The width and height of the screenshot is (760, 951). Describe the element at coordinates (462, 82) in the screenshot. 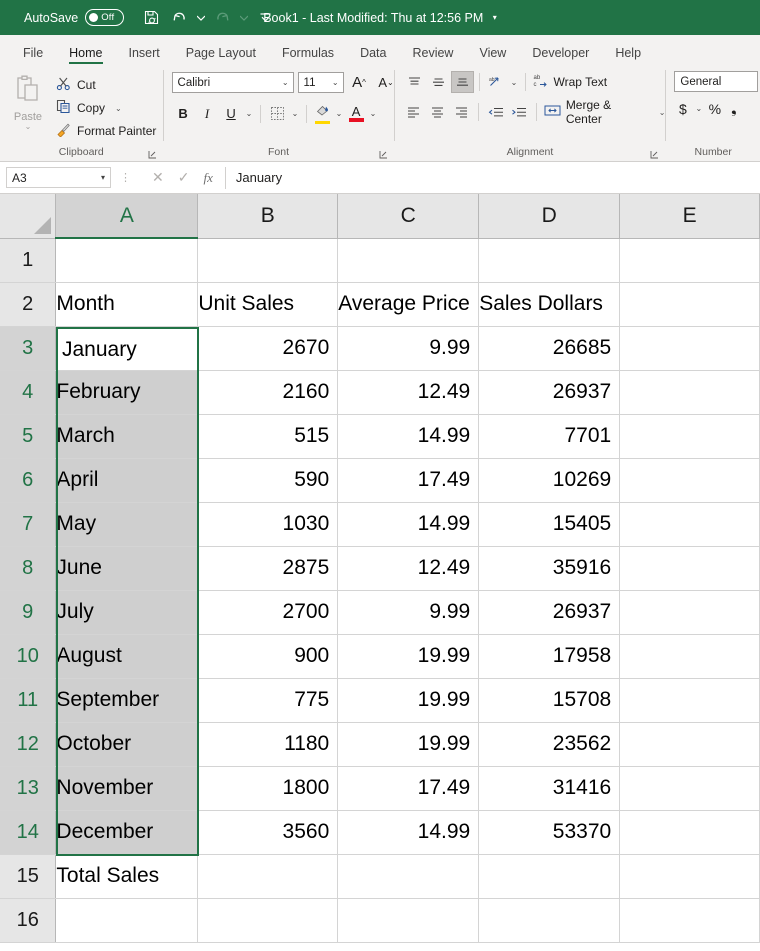

I see `align-bottom-button` at that location.